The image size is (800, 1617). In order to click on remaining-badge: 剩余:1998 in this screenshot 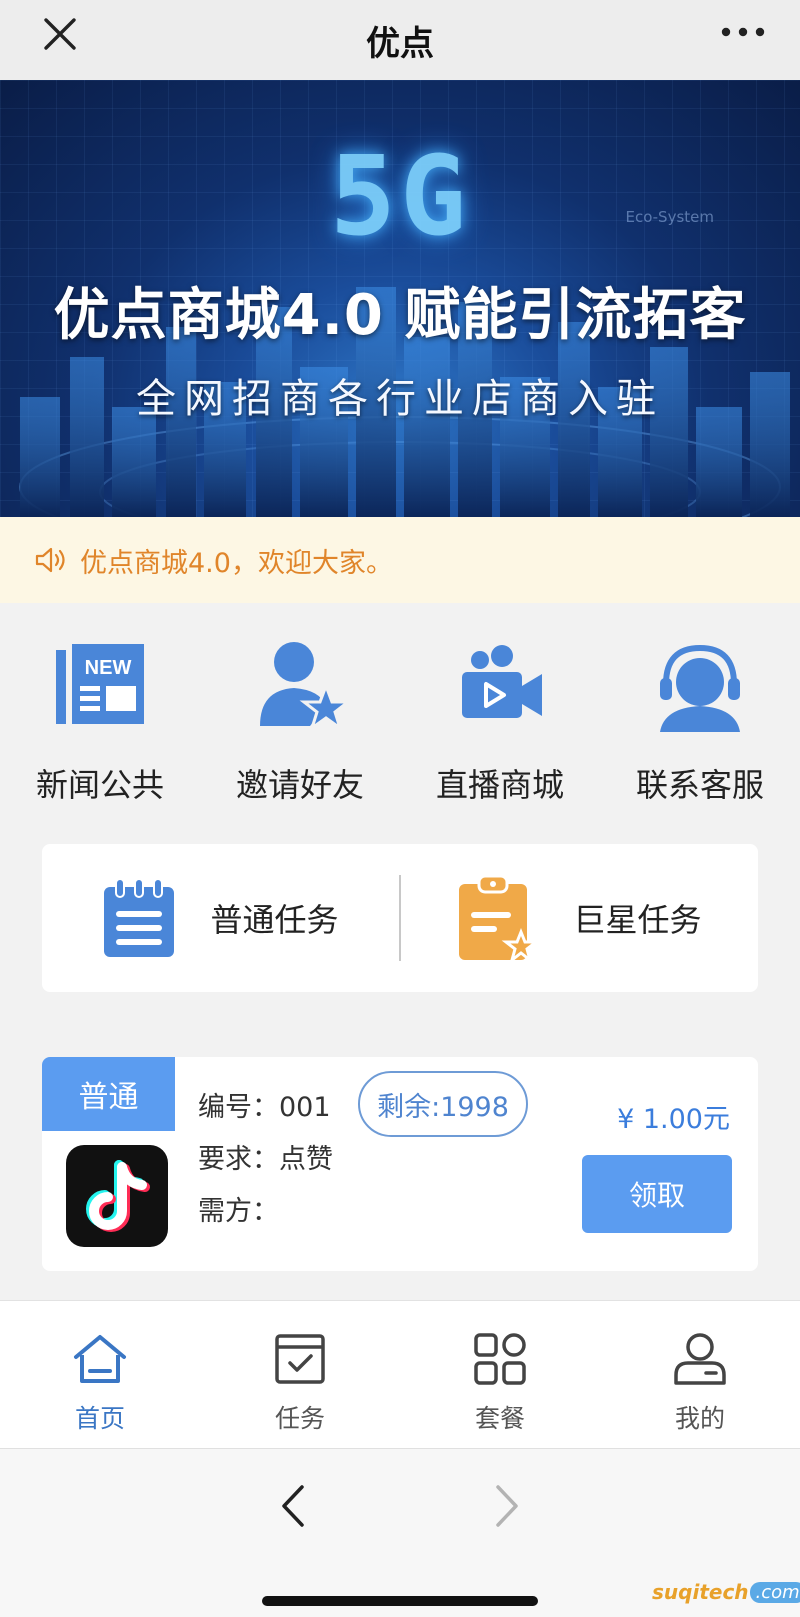, I will do `click(443, 1104)`.